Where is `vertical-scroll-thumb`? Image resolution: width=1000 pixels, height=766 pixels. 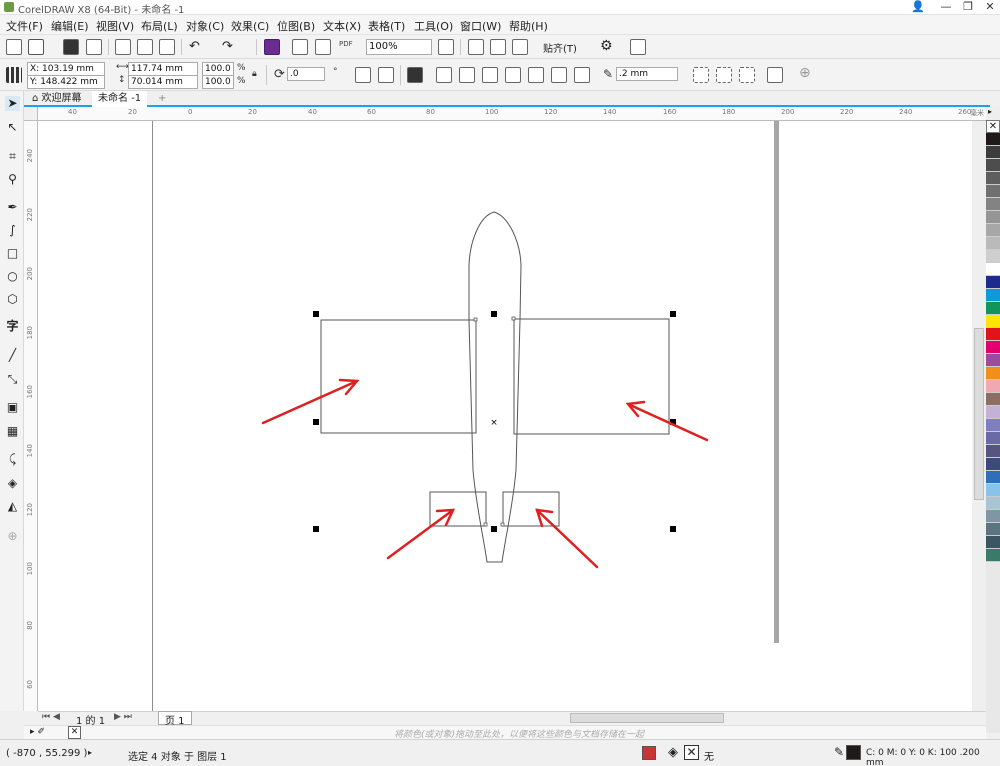 vertical-scroll-thumb is located at coordinates (979, 414).